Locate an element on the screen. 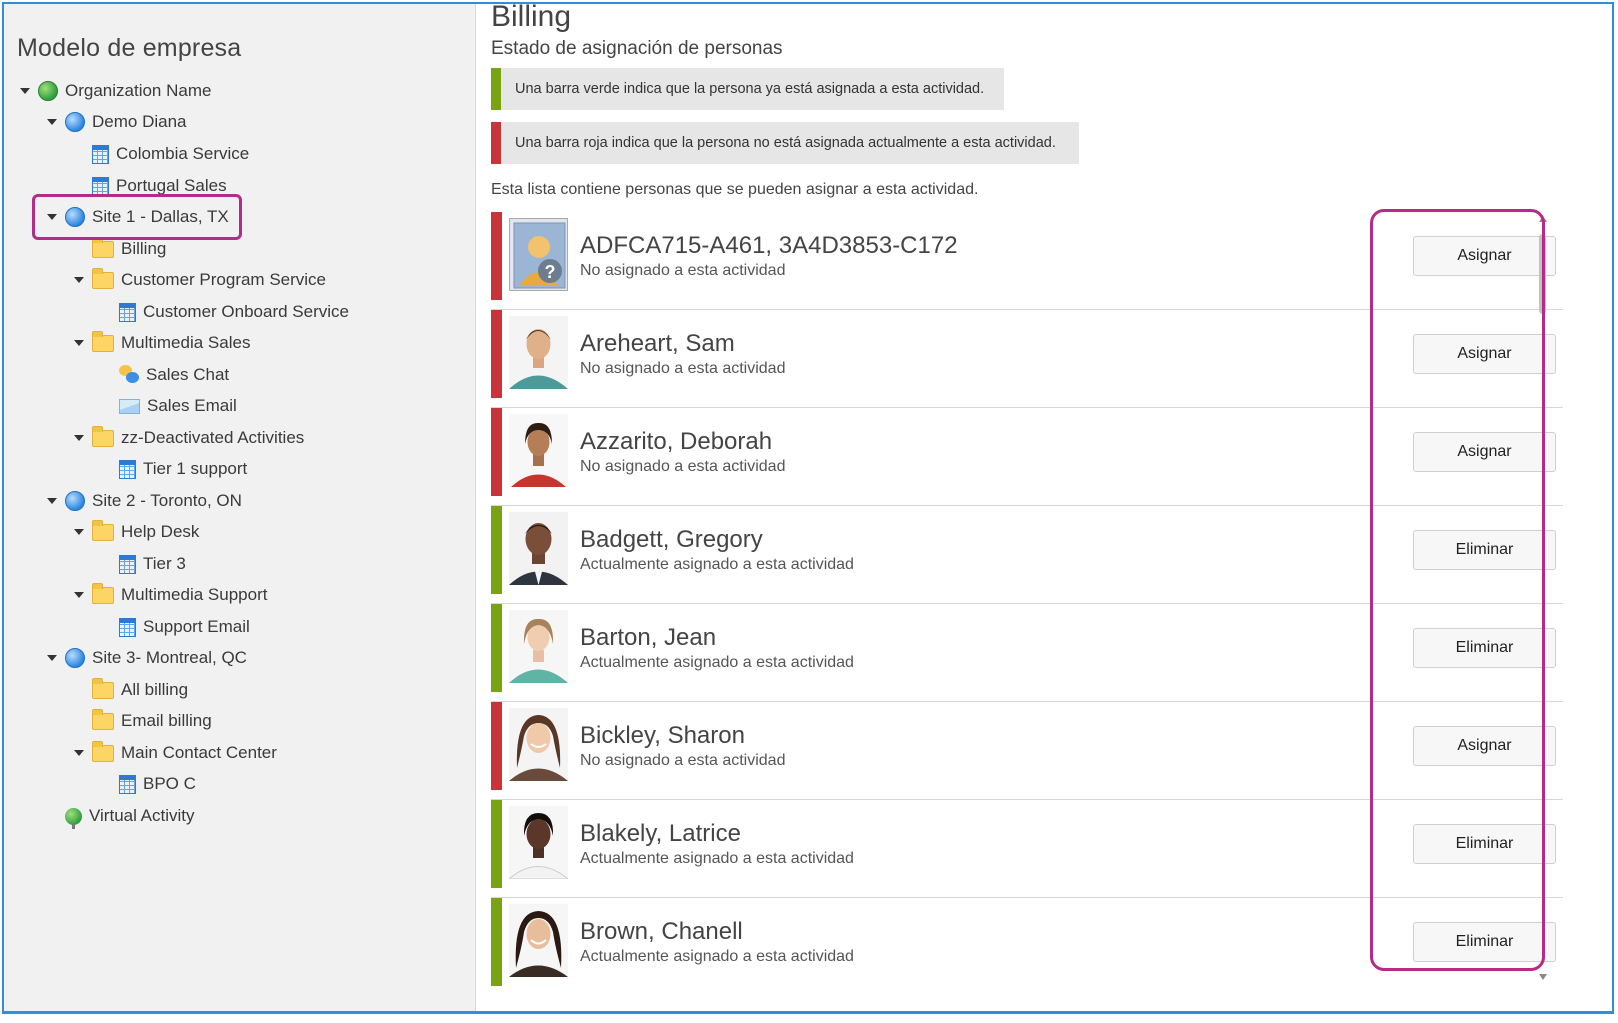 The image size is (1618, 1023). person-status: No asignado a esta actividad is located at coordinates (683, 368).